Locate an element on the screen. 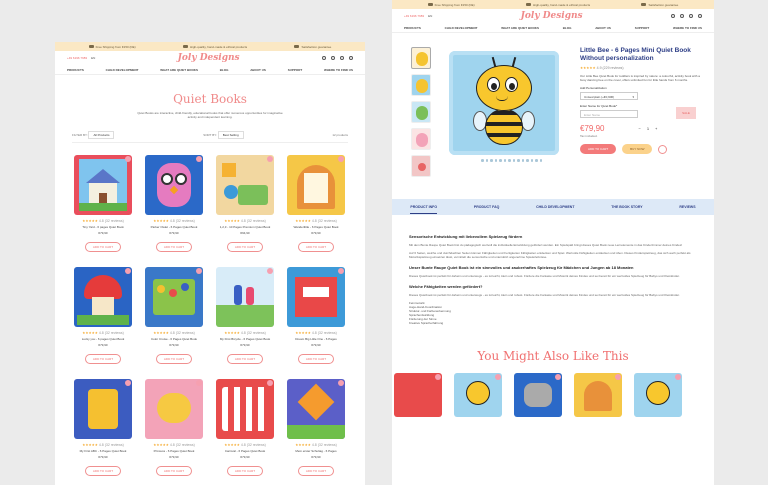 Image resolution: width=768 pixels, height=485 pixels. image-pagination is located at coordinates (511, 160).